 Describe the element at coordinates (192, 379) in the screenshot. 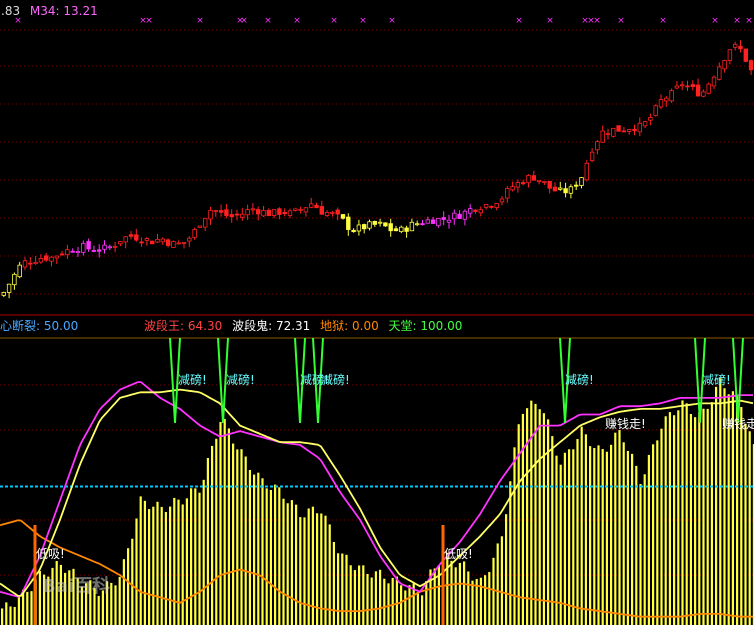

I see `sell-annotation: 减磅!` at that location.